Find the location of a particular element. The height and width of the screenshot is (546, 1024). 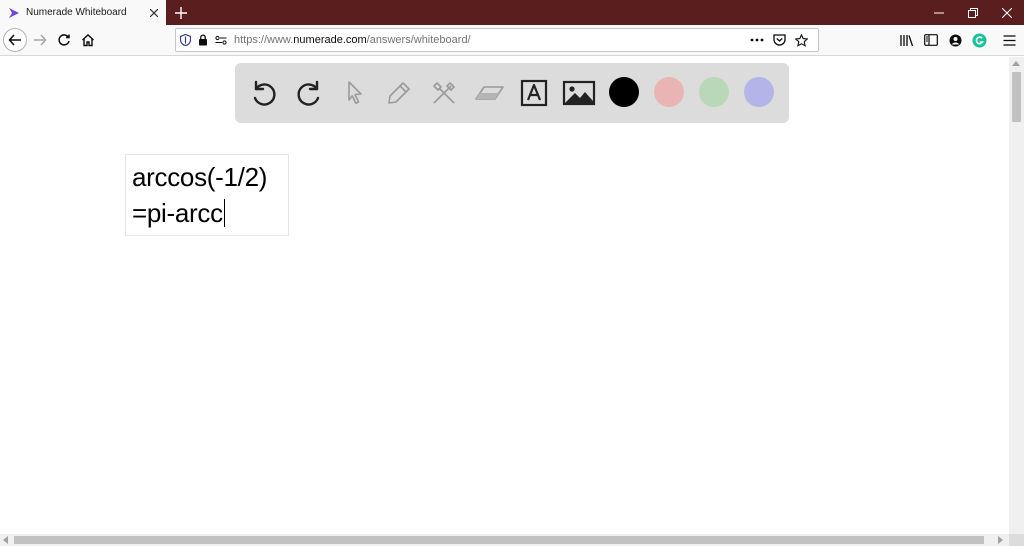

scroll-left-icon is located at coordinates (5, 540).